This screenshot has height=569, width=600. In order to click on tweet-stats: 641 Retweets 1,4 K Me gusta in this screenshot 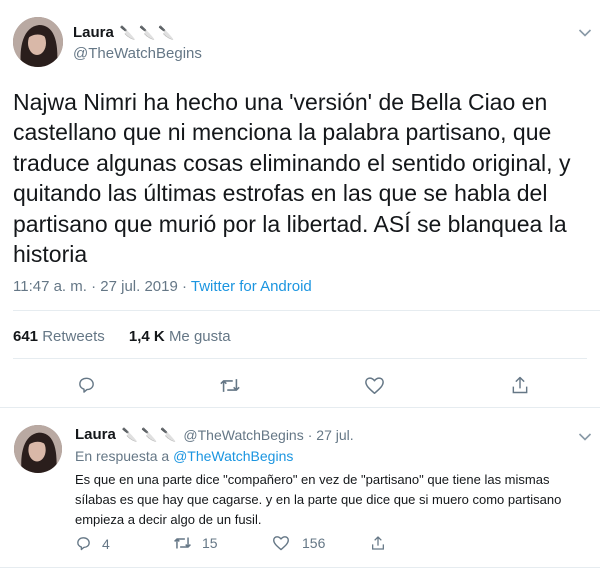, I will do `click(122, 336)`.